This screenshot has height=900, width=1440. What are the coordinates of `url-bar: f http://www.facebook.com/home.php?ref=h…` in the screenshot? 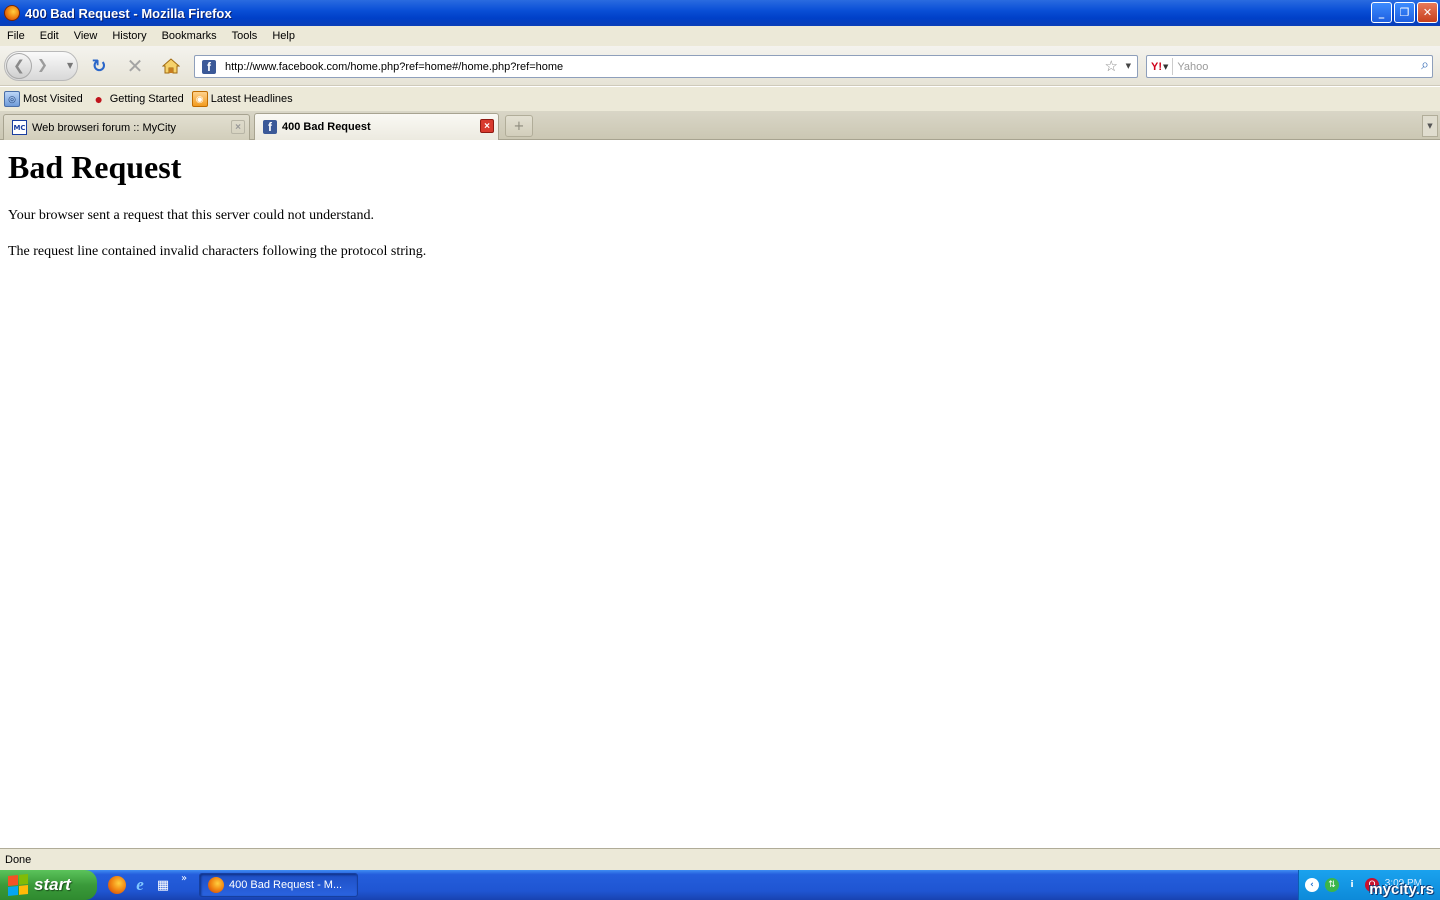 It's located at (666, 66).